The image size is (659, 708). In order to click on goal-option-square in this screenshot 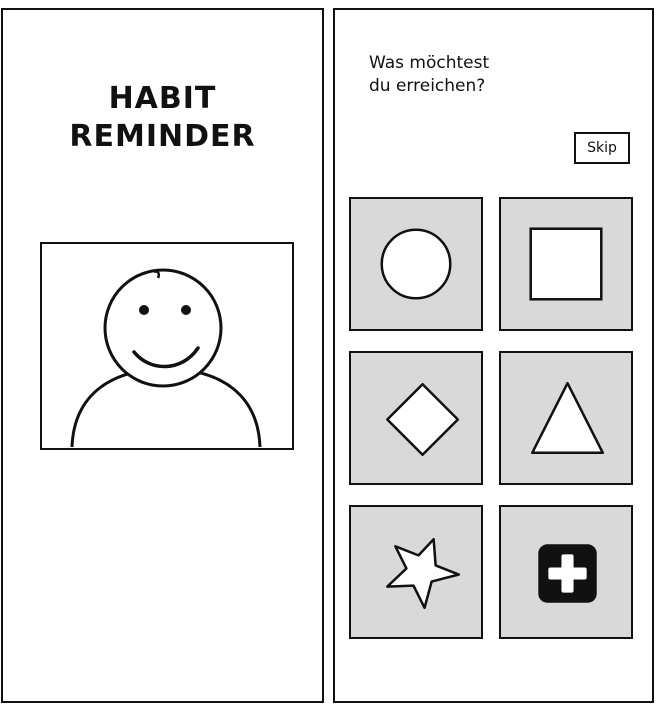, I will do `click(566, 264)`.